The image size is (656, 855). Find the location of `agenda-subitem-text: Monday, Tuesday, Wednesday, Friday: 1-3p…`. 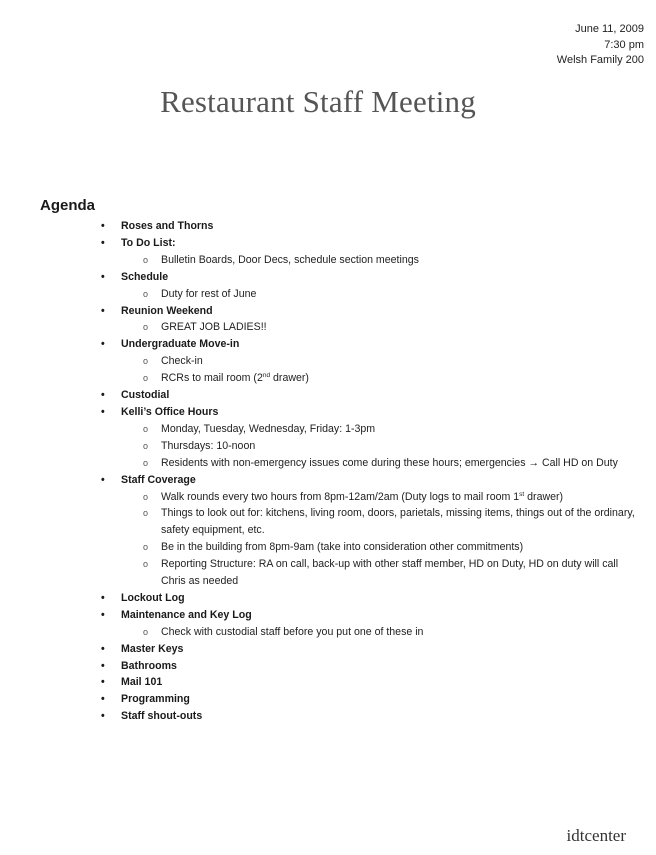

agenda-subitem-text: Monday, Tuesday, Wednesday, Friday: 1-3p… is located at coordinates (268, 428).